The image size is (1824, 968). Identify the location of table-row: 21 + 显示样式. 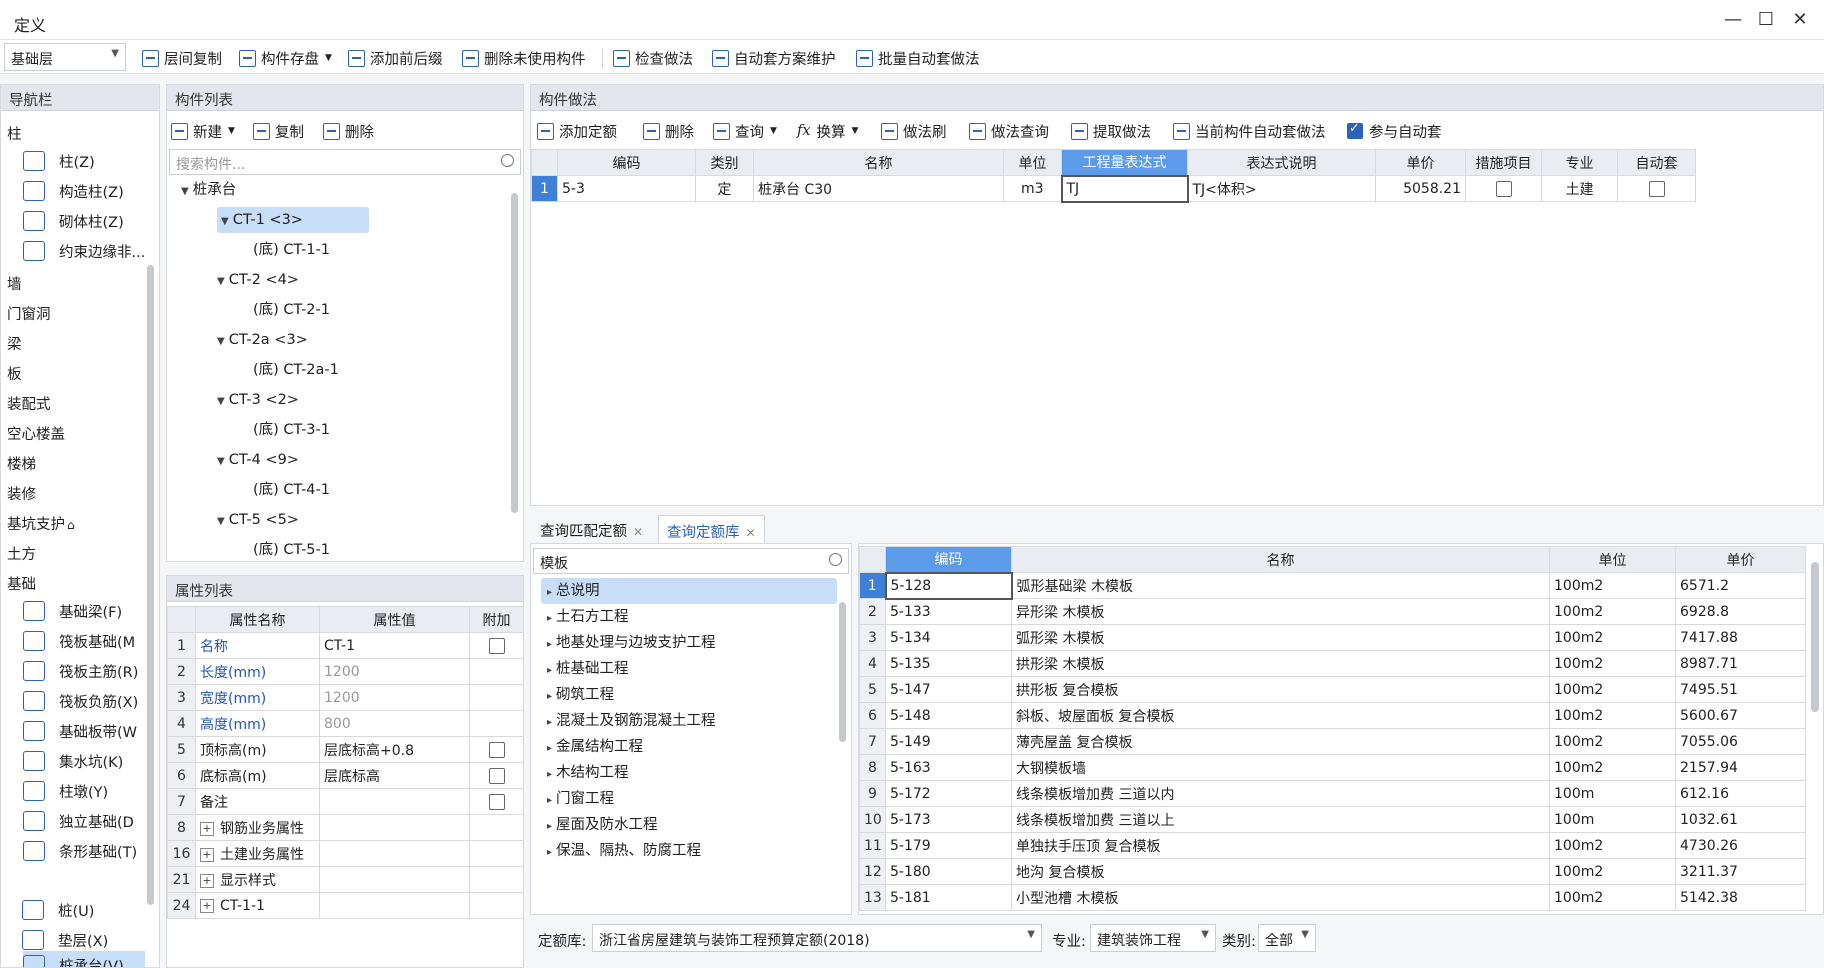
(345, 879).